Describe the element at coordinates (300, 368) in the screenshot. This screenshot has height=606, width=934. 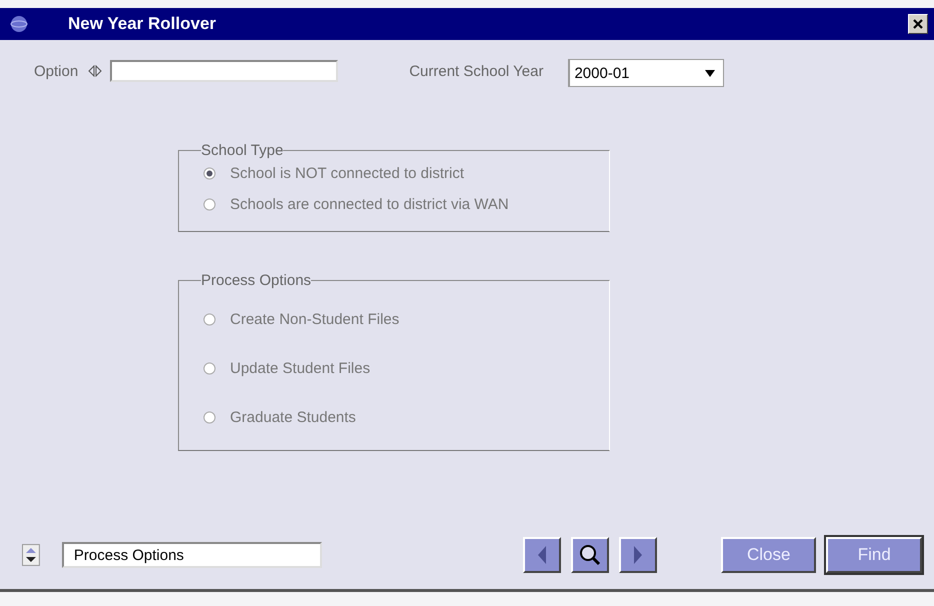
I see `radio-label: Update Student Files` at that location.